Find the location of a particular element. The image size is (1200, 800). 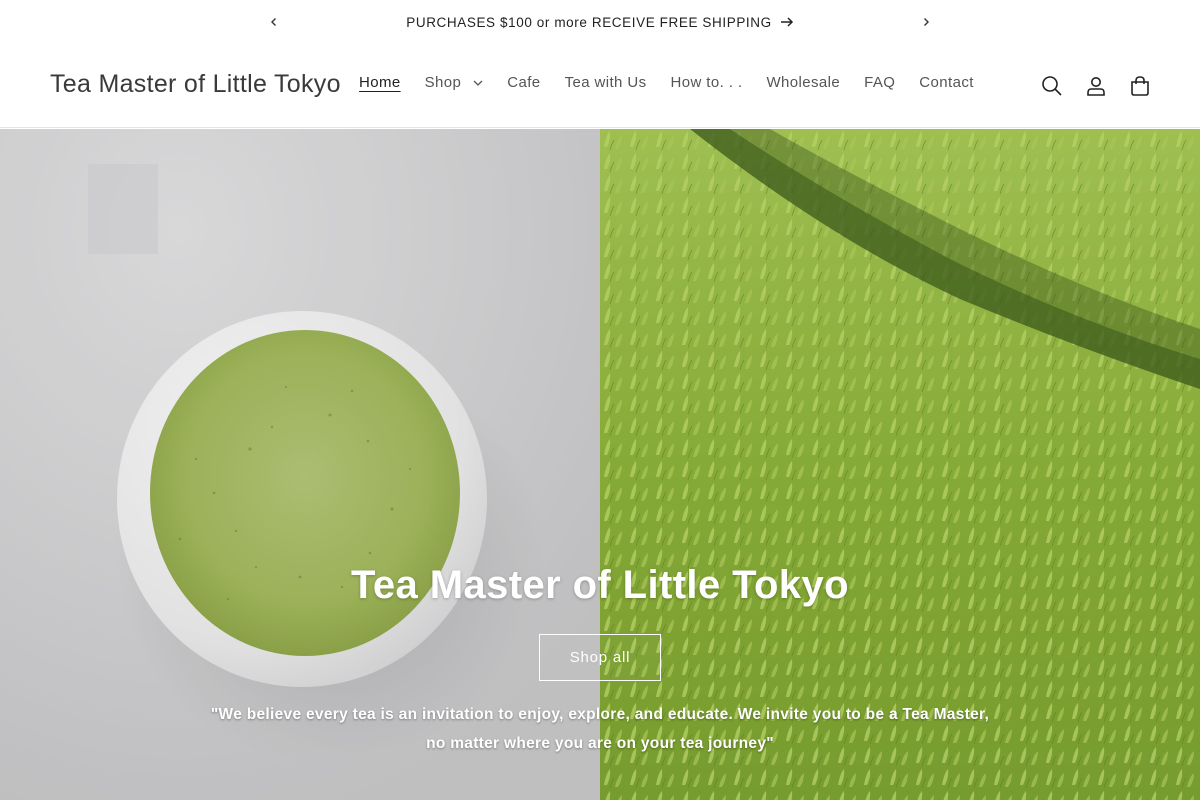

nav-item-contact: Contact is located at coordinates (946, 82).